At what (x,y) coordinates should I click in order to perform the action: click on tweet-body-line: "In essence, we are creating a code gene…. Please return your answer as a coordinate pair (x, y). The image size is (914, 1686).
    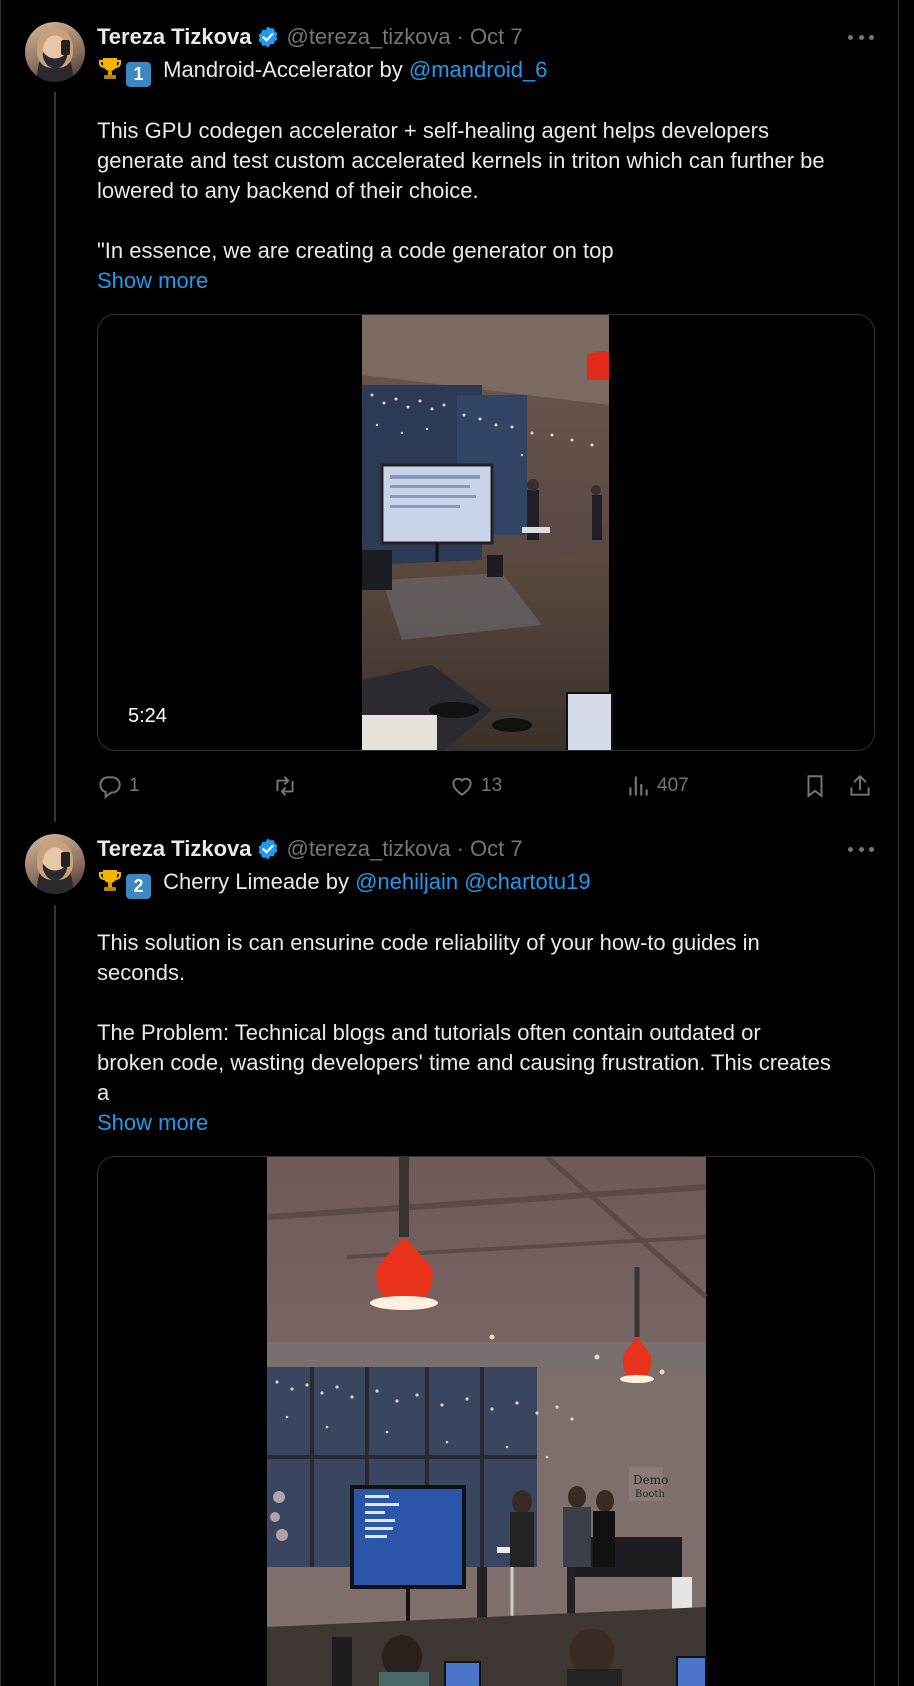
    Looking at the image, I should click on (355, 250).